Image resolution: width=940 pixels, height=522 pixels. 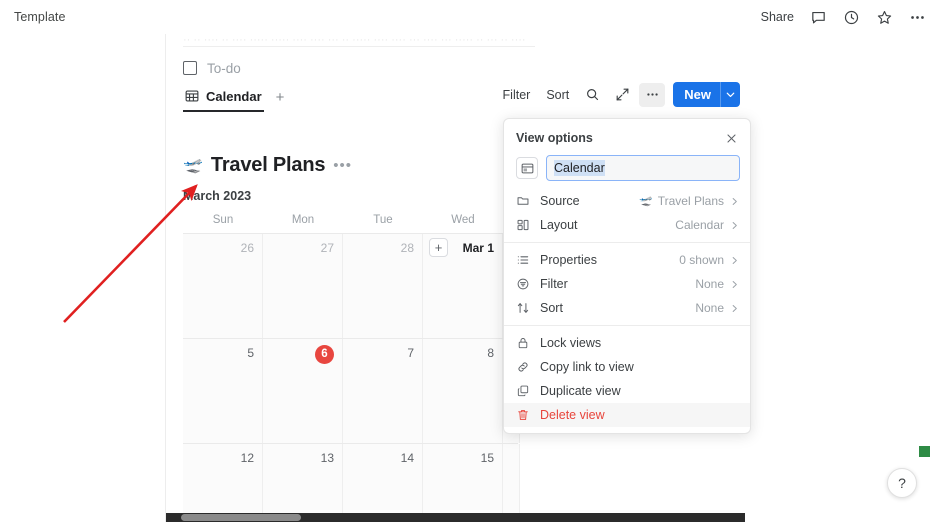 I want to click on duplicate-icon, so click(x=525, y=391).